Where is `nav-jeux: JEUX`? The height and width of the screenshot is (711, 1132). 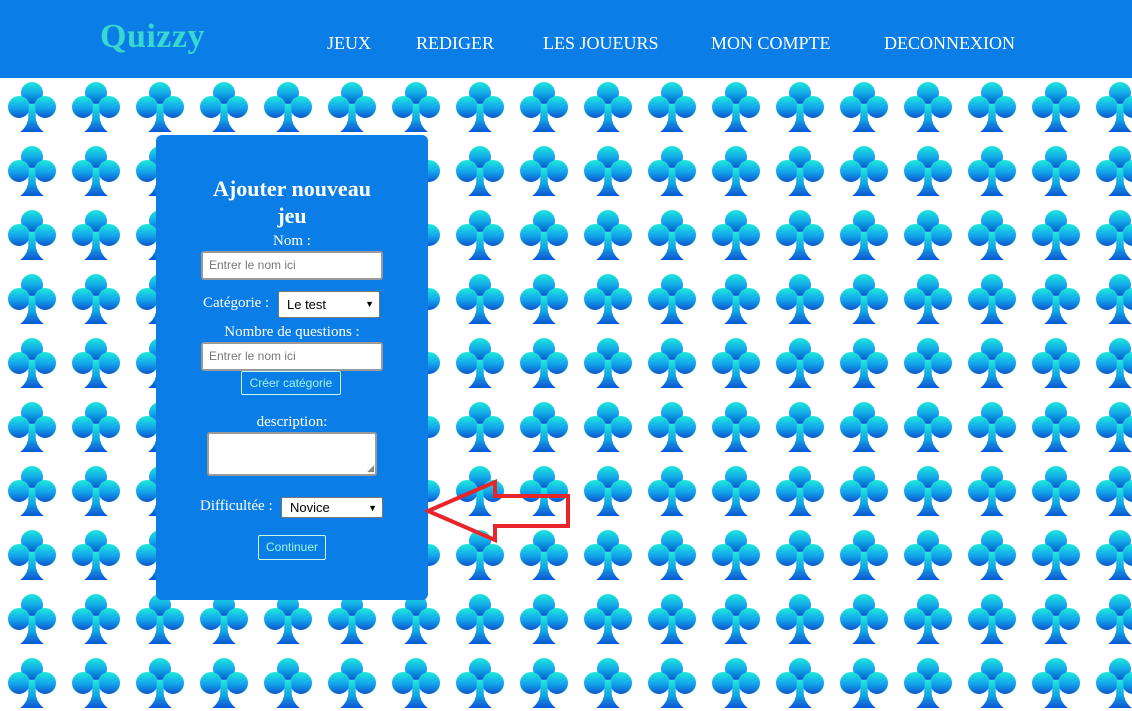
nav-jeux: JEUX is located at coordinates (349, 43).